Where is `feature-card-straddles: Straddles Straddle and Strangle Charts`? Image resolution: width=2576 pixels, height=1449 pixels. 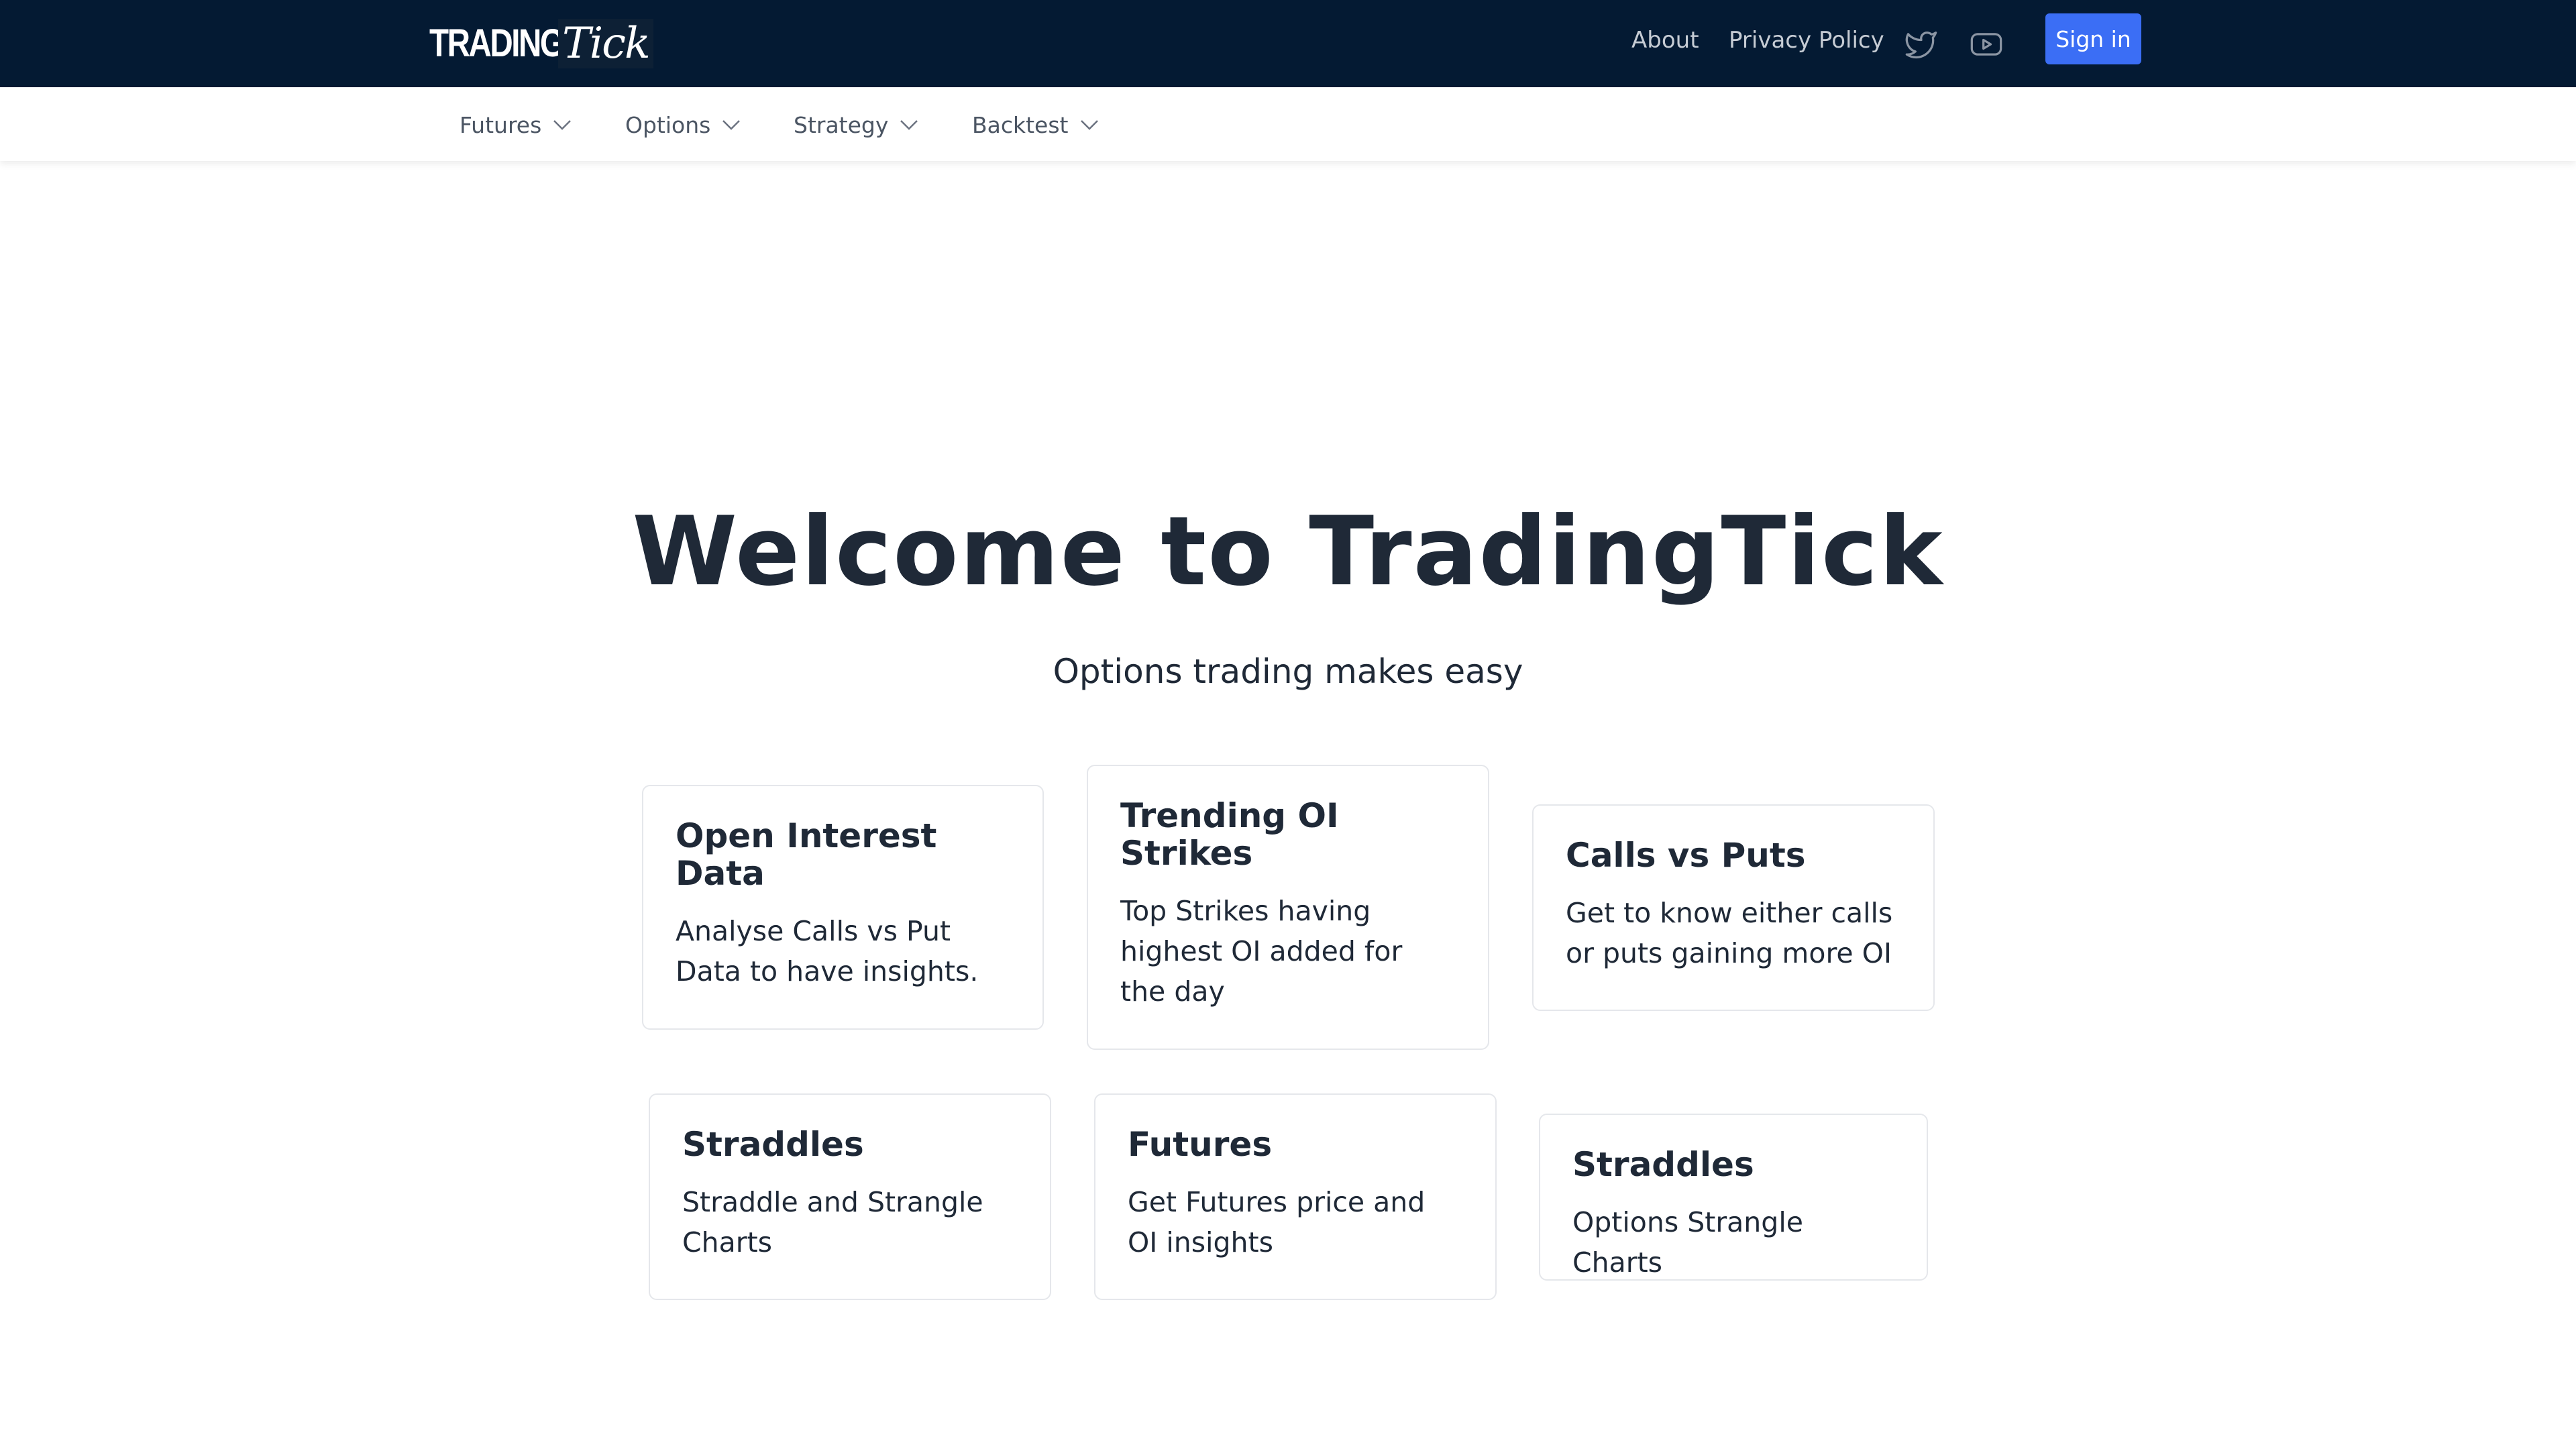
feature-card-straddles: Straddles Straddle and Strangle Charts is located at coordinates (850, 1196).